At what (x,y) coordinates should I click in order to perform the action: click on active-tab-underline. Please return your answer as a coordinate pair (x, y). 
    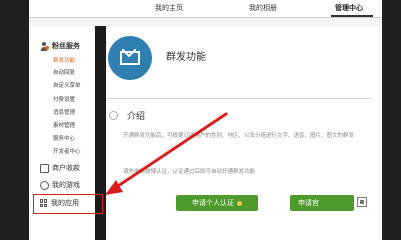
    Looking at the image, I should click on (352, 16).